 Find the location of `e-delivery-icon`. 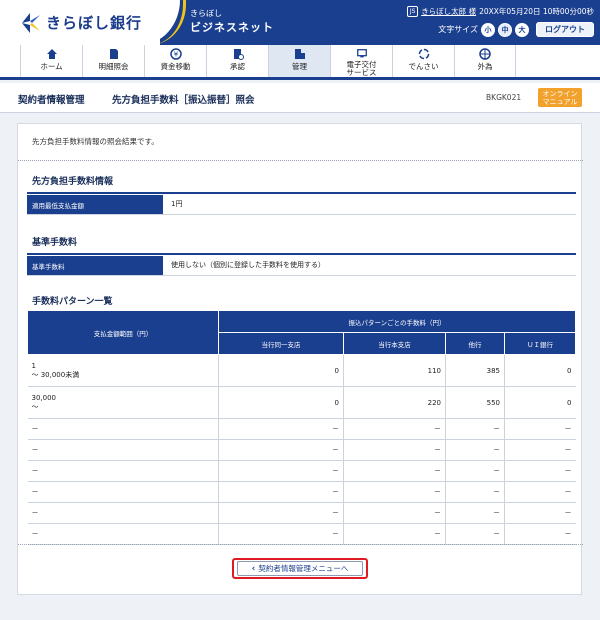

e-delivery-icon is located at coordinates (361, 53).